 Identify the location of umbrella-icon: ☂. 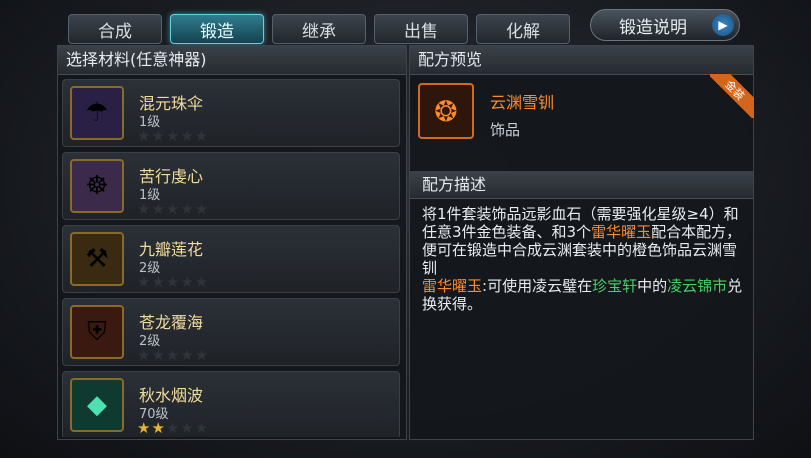
(97, 113).